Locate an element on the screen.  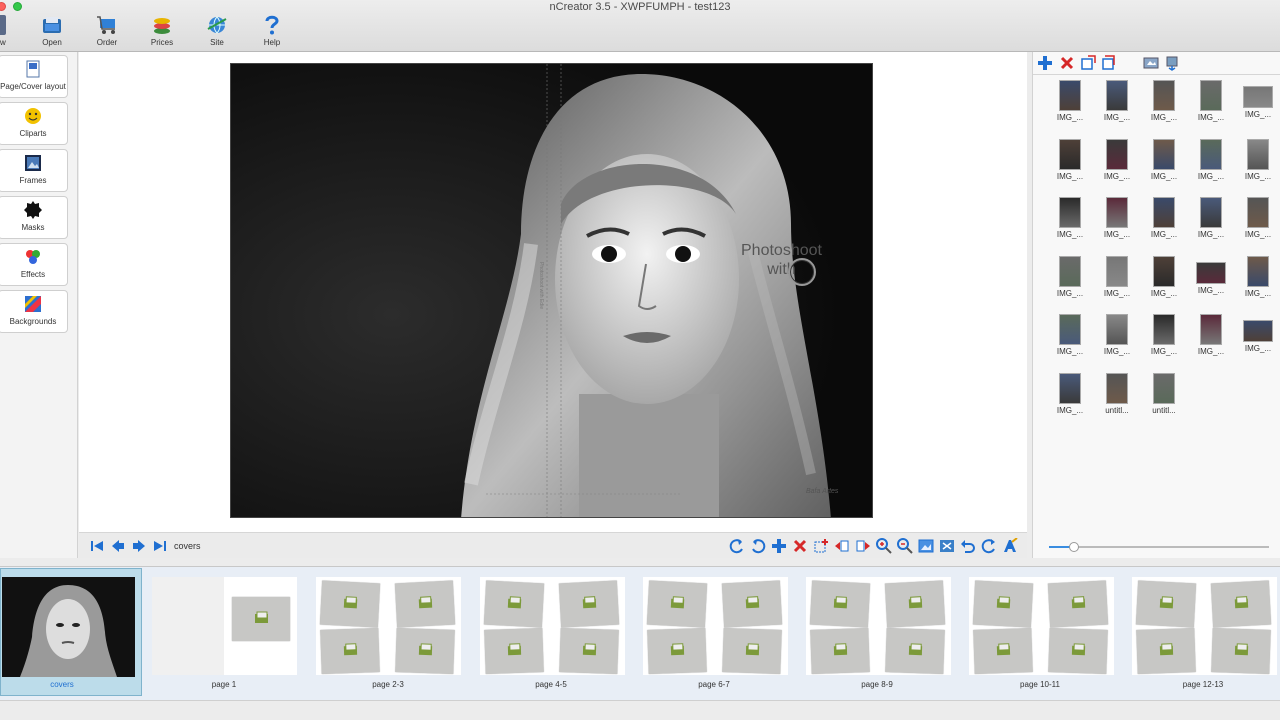
zoom-in-icon is located at coordinates (884, 546).